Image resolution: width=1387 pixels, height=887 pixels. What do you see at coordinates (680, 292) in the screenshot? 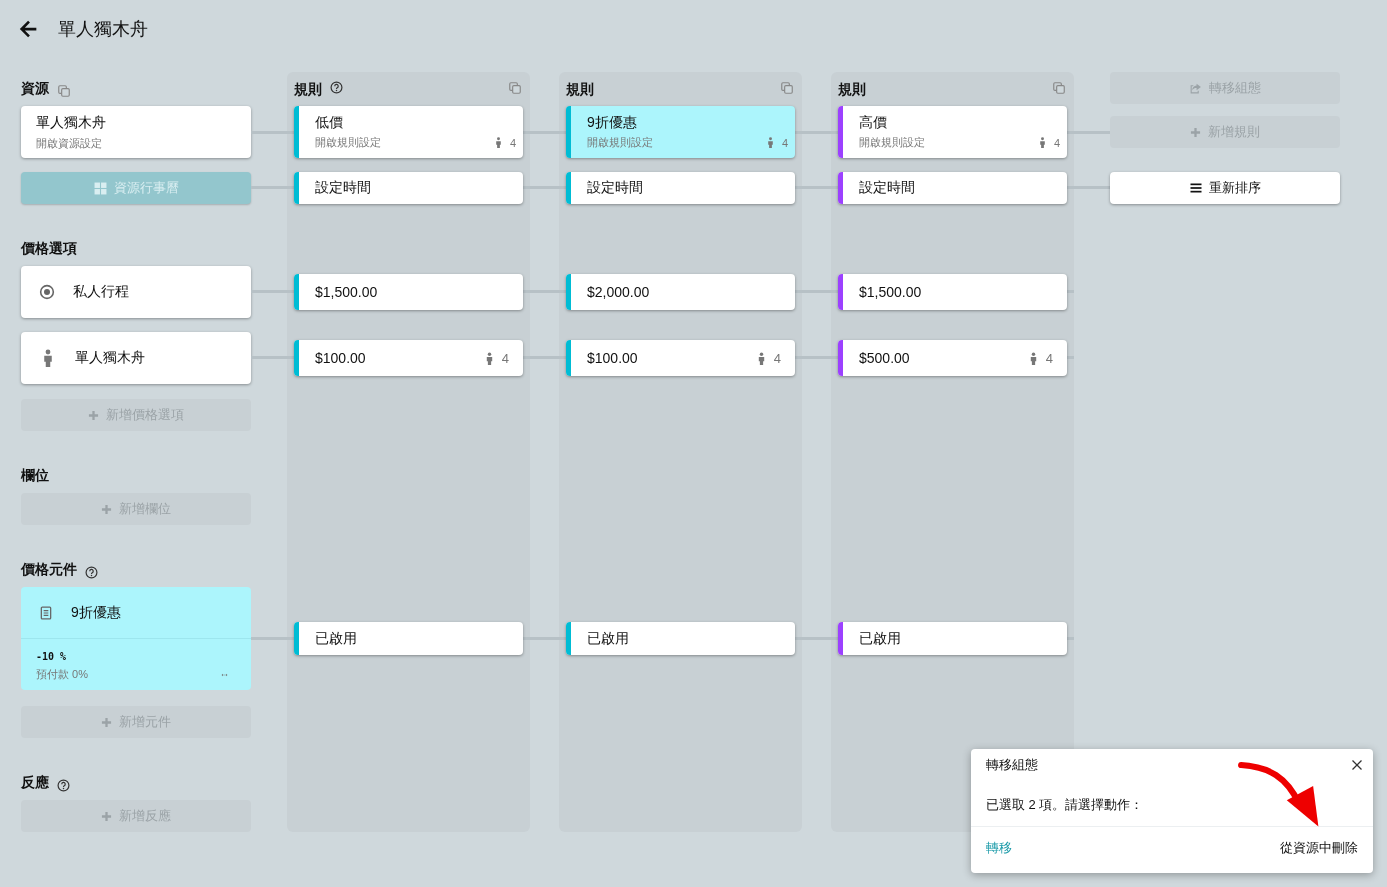
I see `price-card: $2,000.00` at bounding box center [680, 292].